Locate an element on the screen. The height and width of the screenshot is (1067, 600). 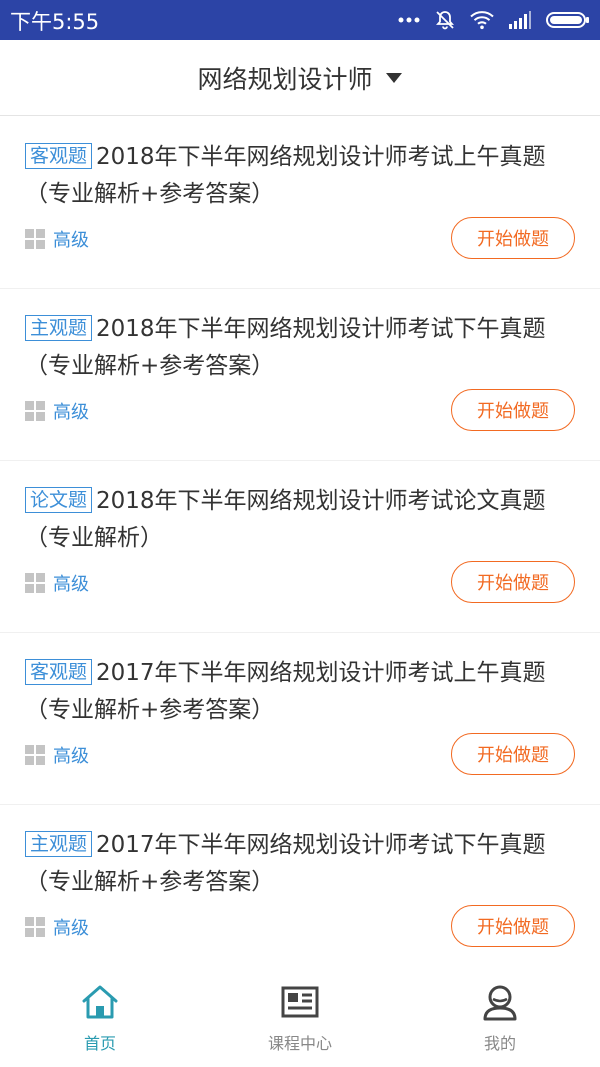
category-selector: 网络规划设计师 is located at coordinates (300, 78).